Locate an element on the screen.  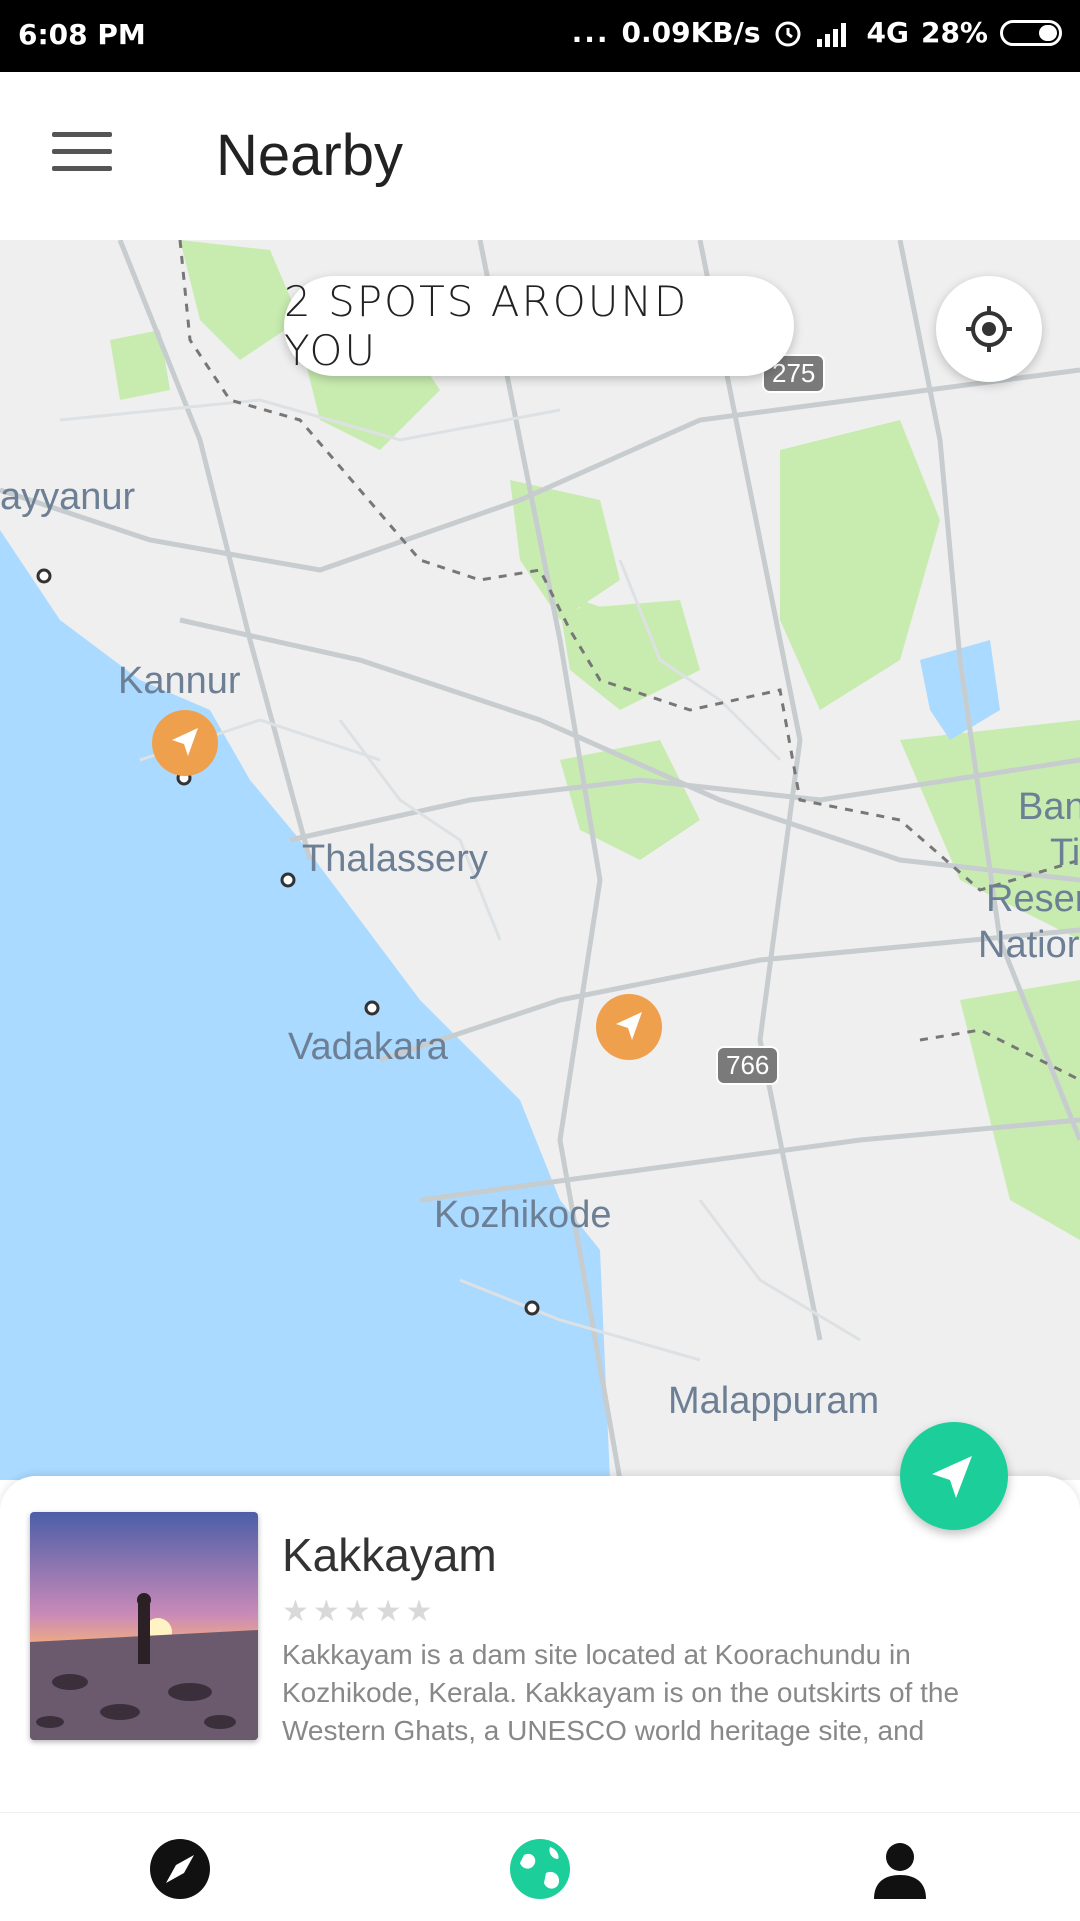
alarm-icon is located at coordinates (787, 33).